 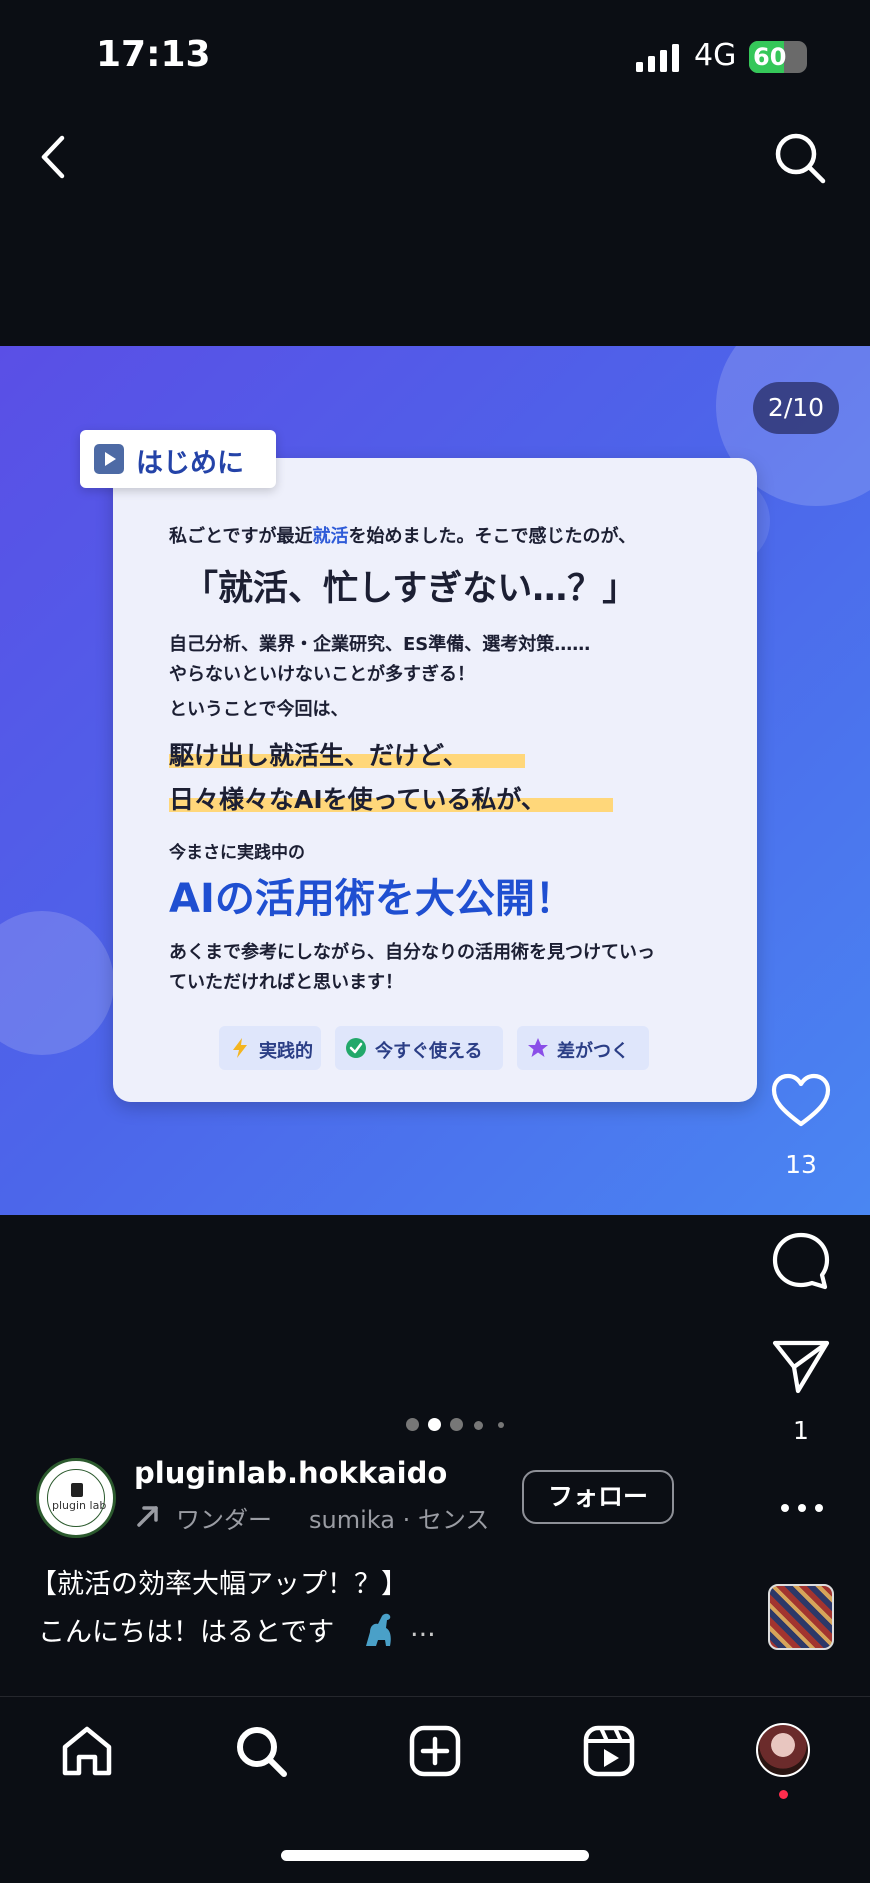 I want to click on play-icon, so click(x=109, y=459).